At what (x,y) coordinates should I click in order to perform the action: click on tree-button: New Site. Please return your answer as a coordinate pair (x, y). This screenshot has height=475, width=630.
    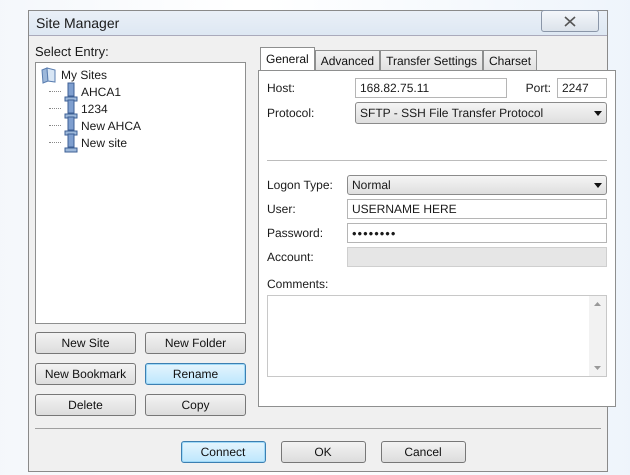
    Looking at the image, I should click on (85, 343).